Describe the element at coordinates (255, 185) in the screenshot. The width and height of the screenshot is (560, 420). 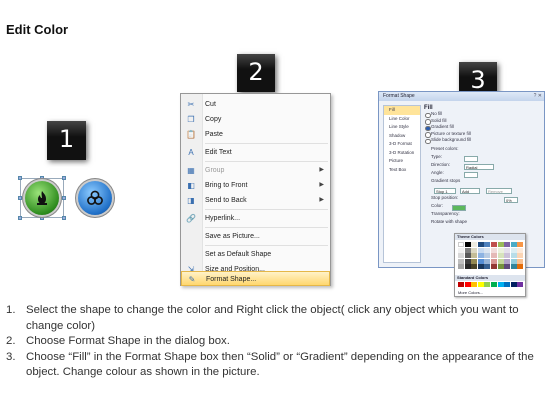
I see `menu-item-bring-to-front: ◧ Bring to Front ▶` at that location.